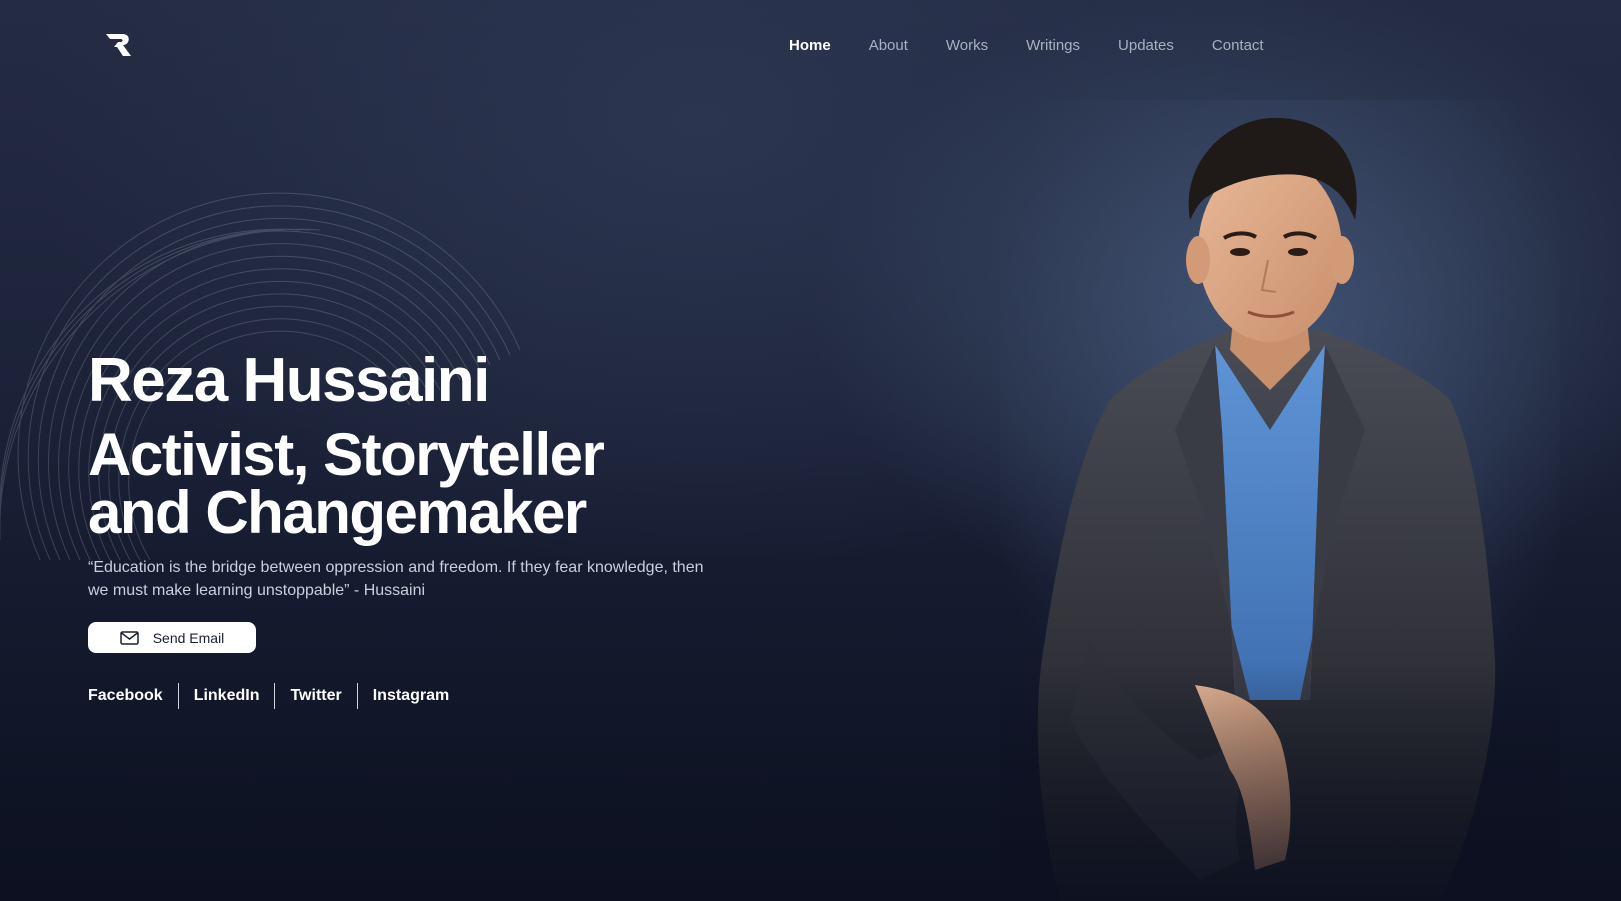 Image resolution: width=1621 pixels, height=901 pixels. What do you see at coordinates (967, 45) in the screenshot?
I see `nav-works: Works` at bounding box center [967, 45].